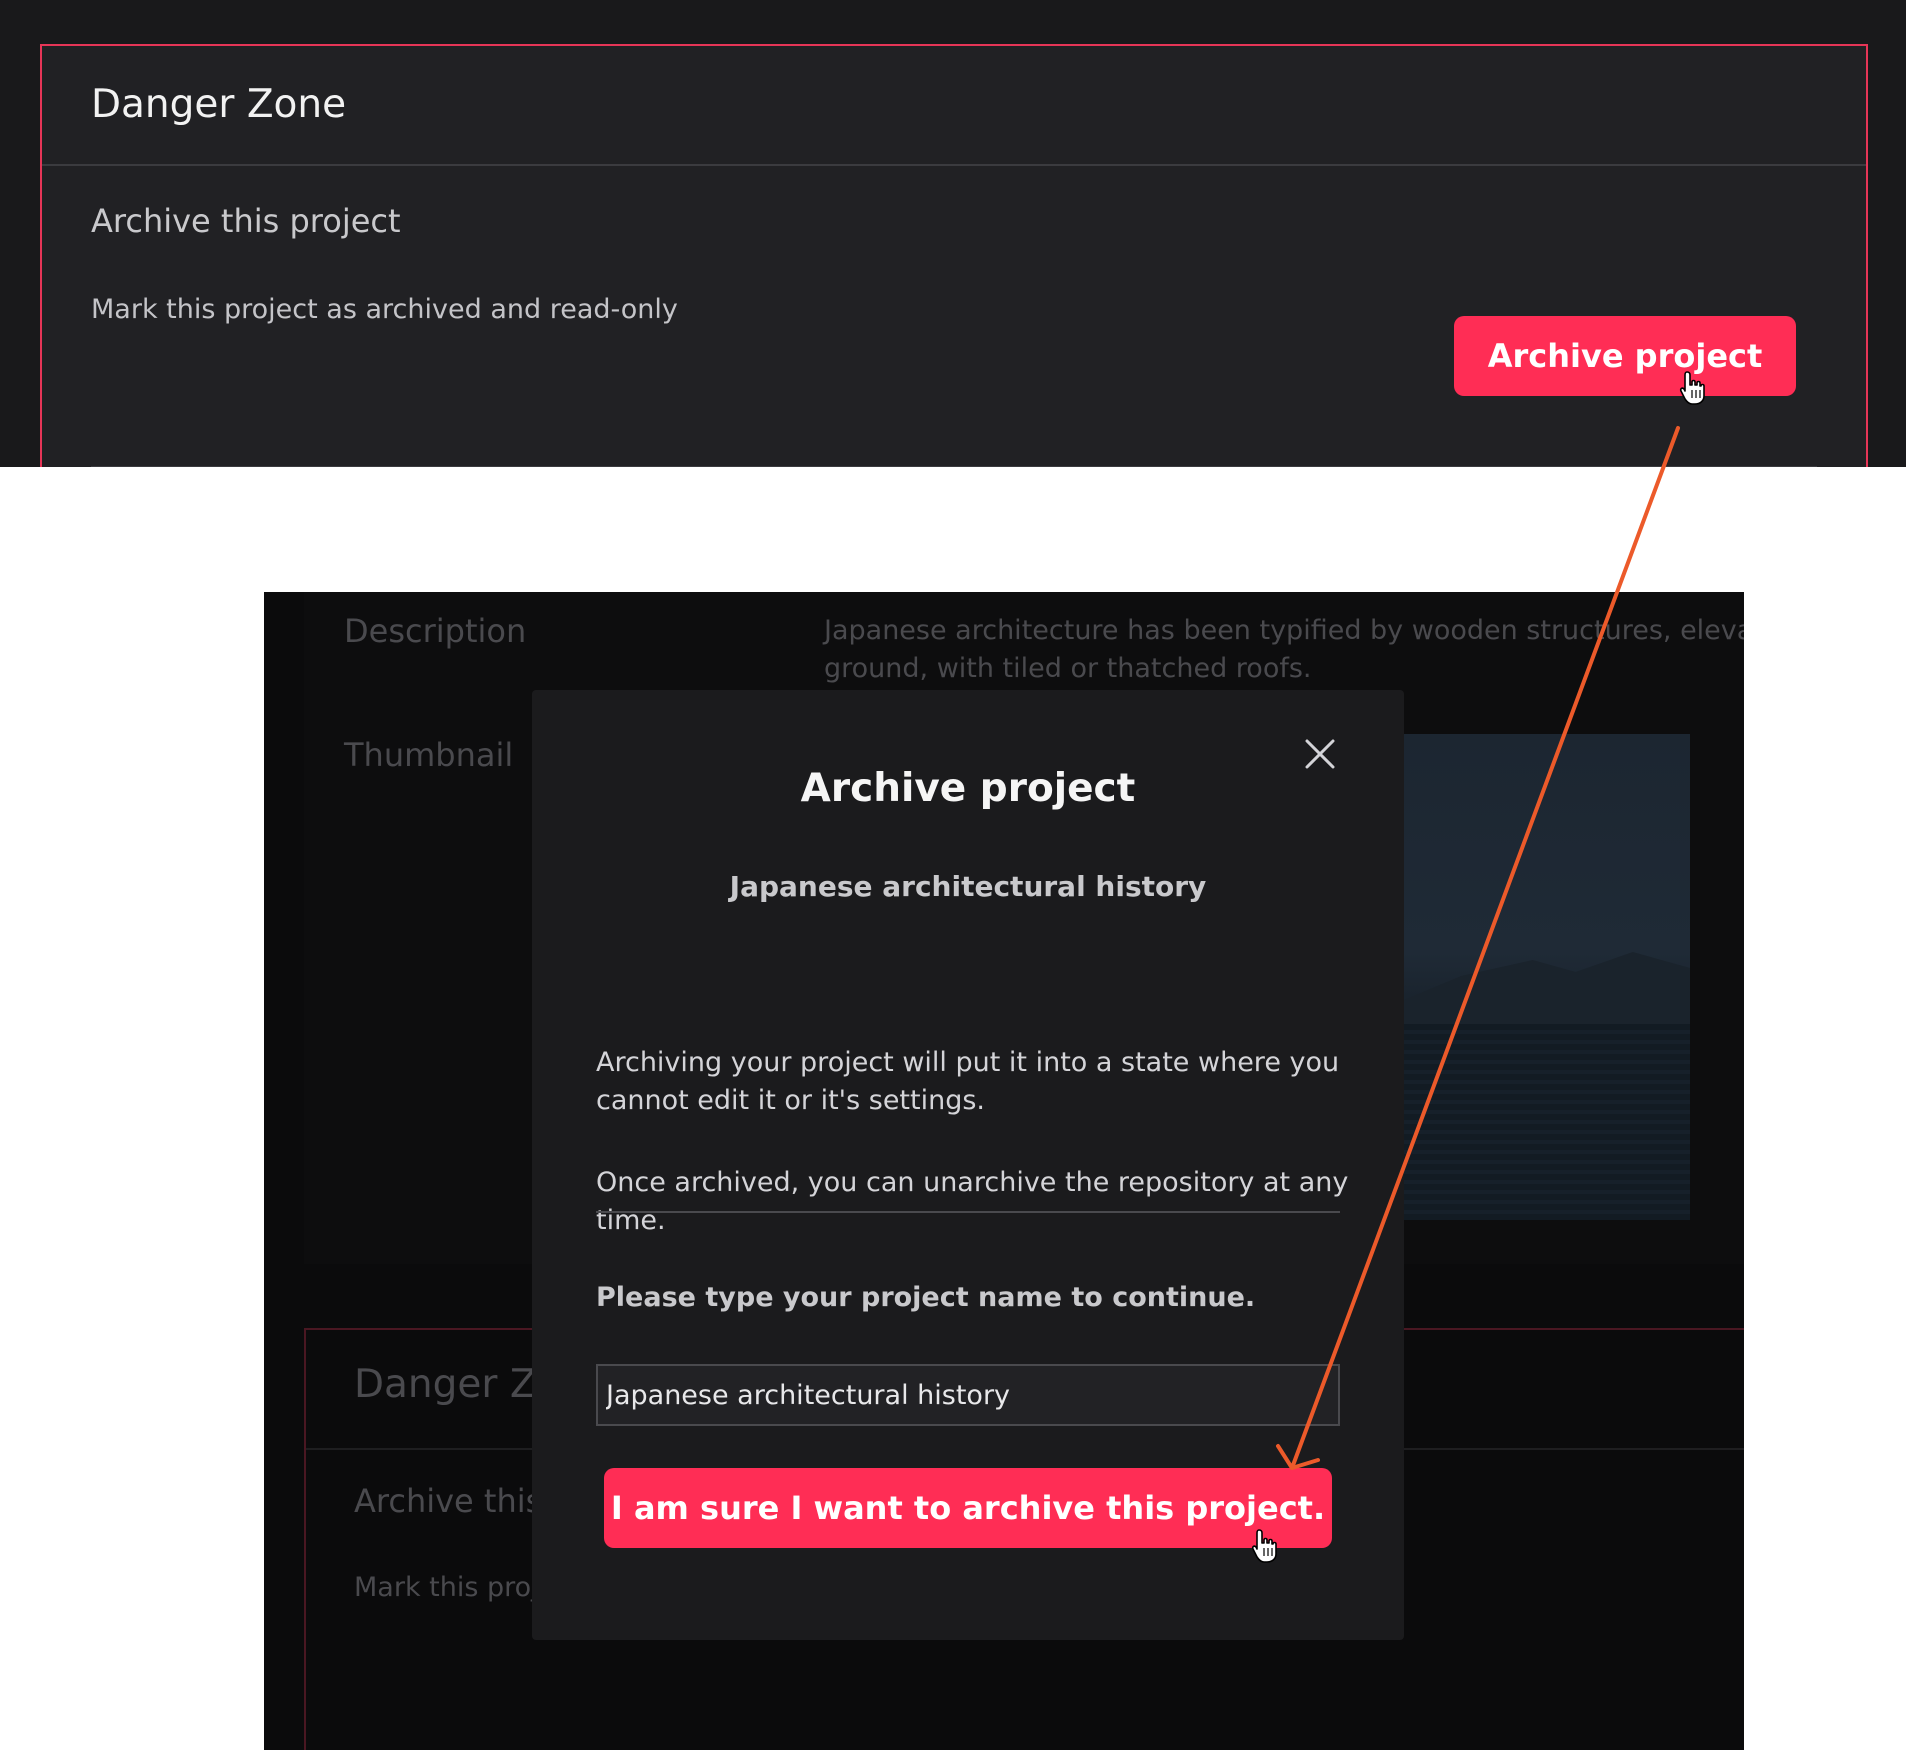  I want to click on description-line-2: ground, with tiled or thatched roofs., so click(1068, 668).